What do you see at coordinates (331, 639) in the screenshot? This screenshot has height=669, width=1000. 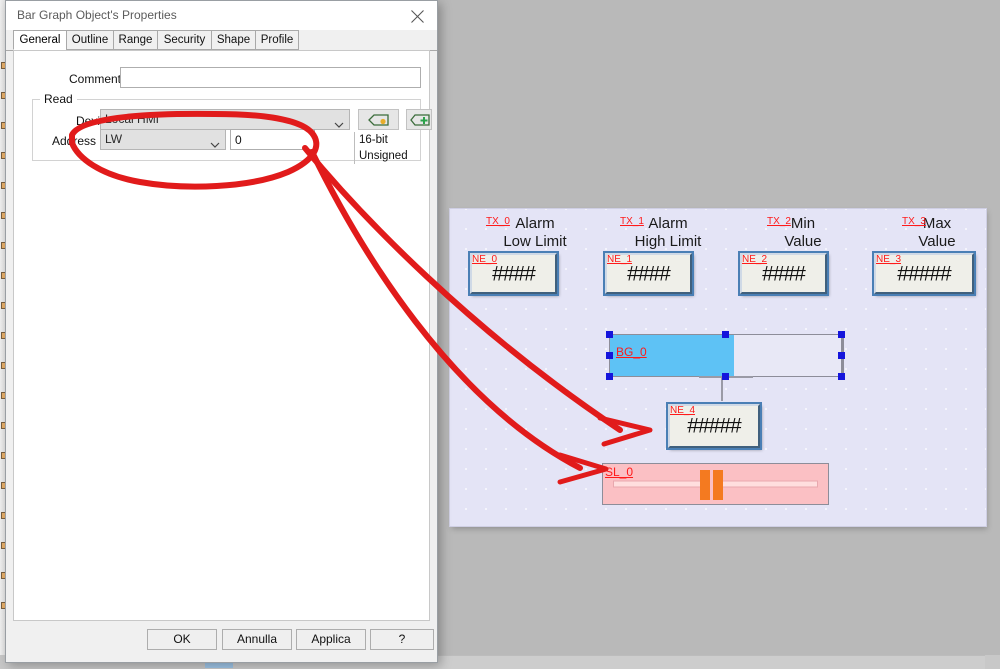 I see `apply-button: Applica` at bounding box center [331, 639].